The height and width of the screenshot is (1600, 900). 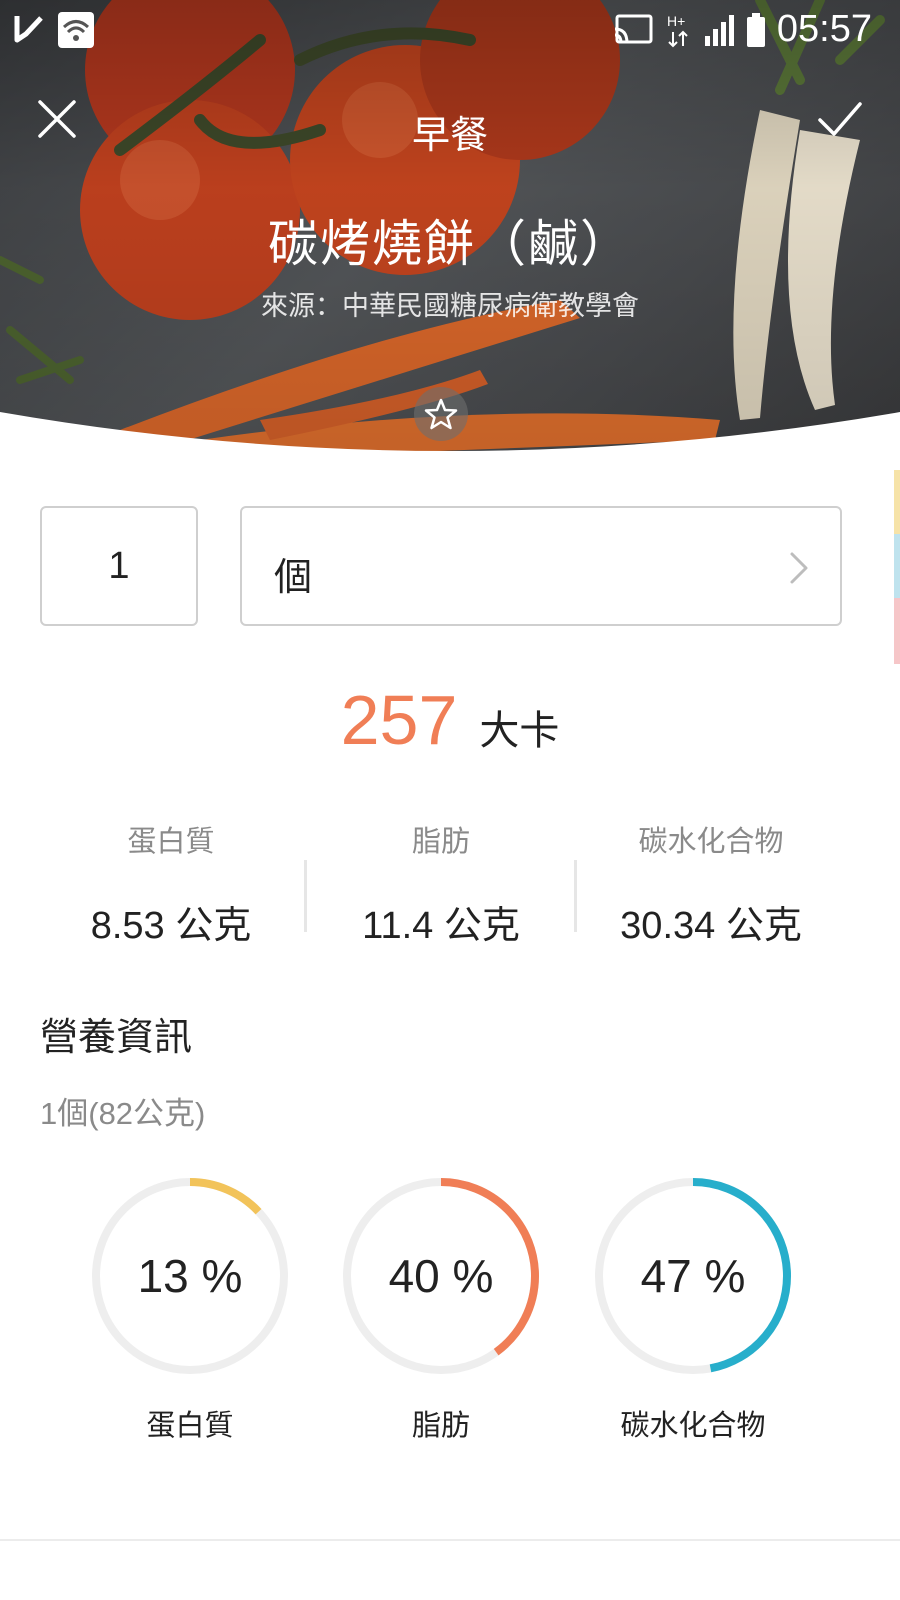 I want to click on ring-percent: 13 %, so click(x=190, y=1276).